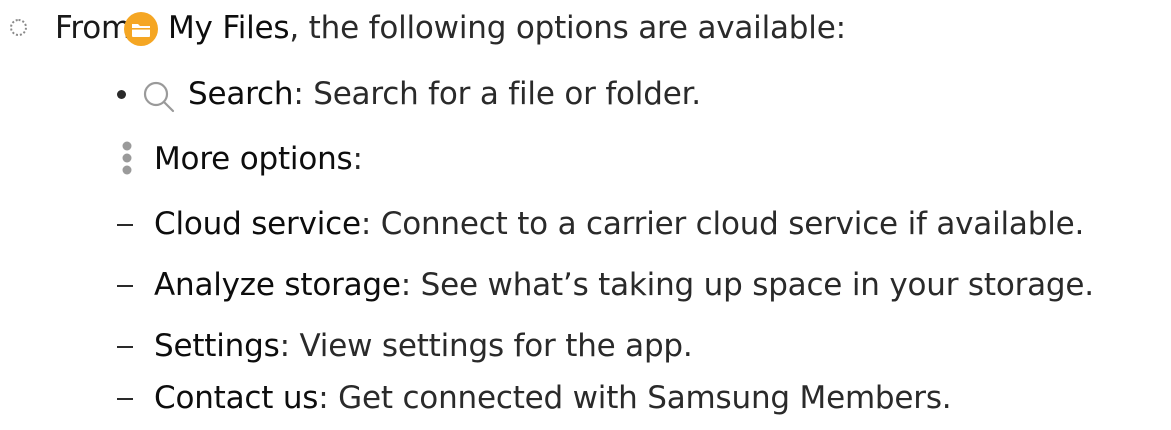 The width and height of the screenshot is (1171, 430). I want to click on sub-option-term: Contact us, so click(236, 398).